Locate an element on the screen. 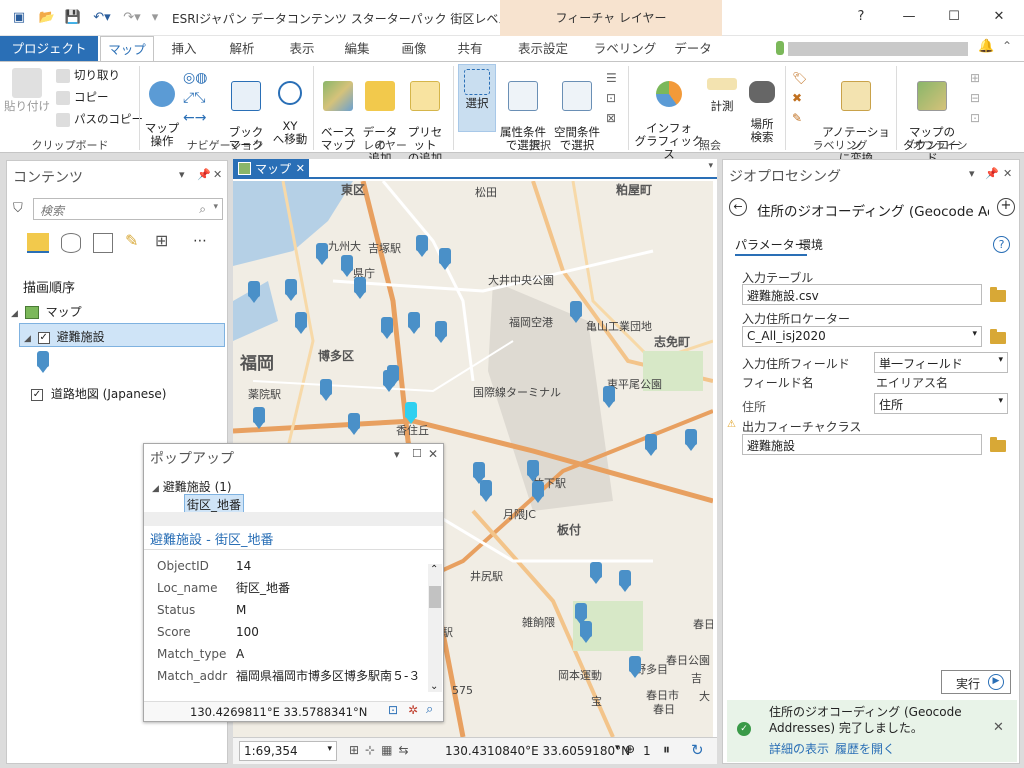 This screenshot has width=1024, height=768. filter-icon: ⛉ is located at coordinates (18, 208).